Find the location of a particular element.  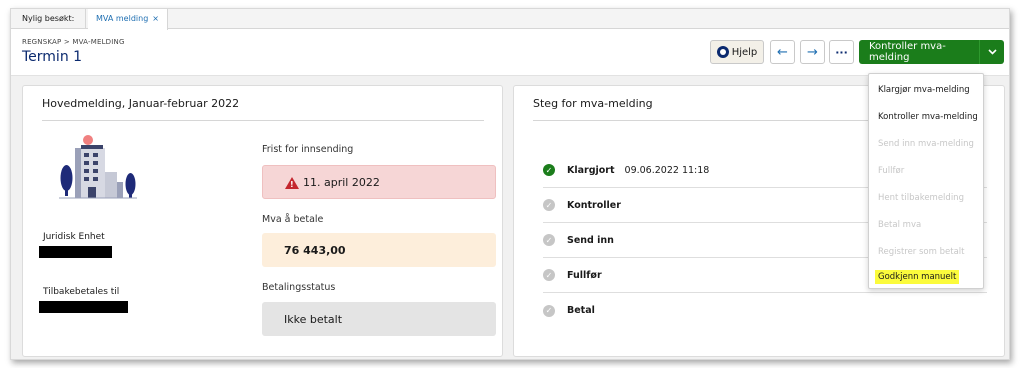

amount-label: Mva å betale is located at coordinates (293, 219).